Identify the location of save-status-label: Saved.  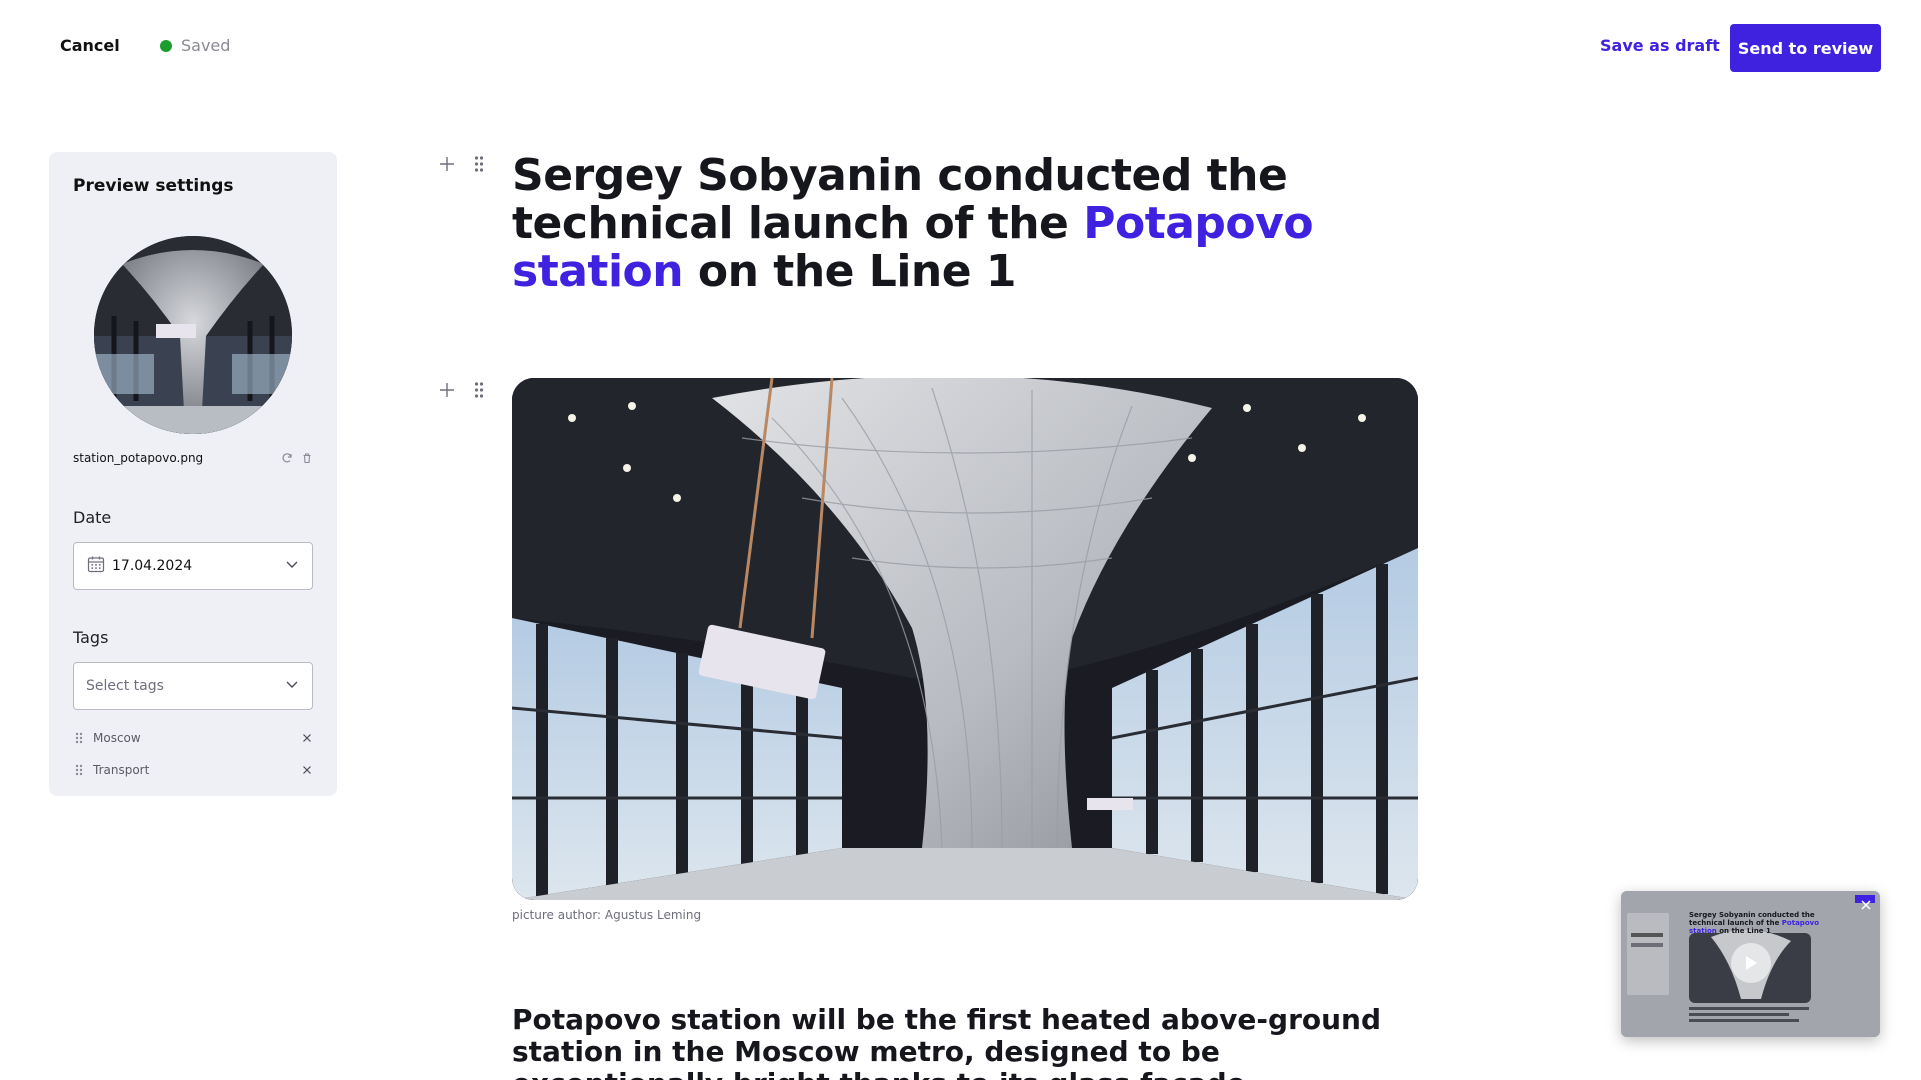
(206, 45).